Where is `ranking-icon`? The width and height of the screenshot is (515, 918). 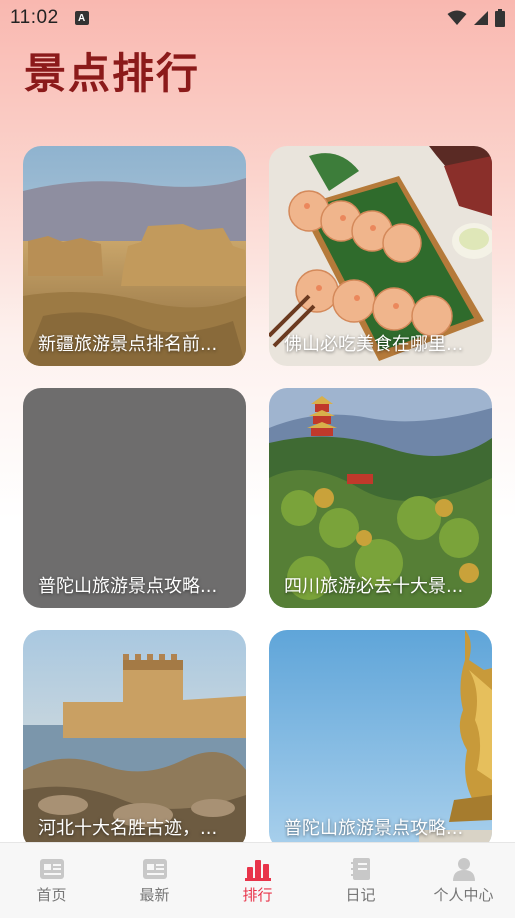
ranking-icon is located at coordinates (257, 870).